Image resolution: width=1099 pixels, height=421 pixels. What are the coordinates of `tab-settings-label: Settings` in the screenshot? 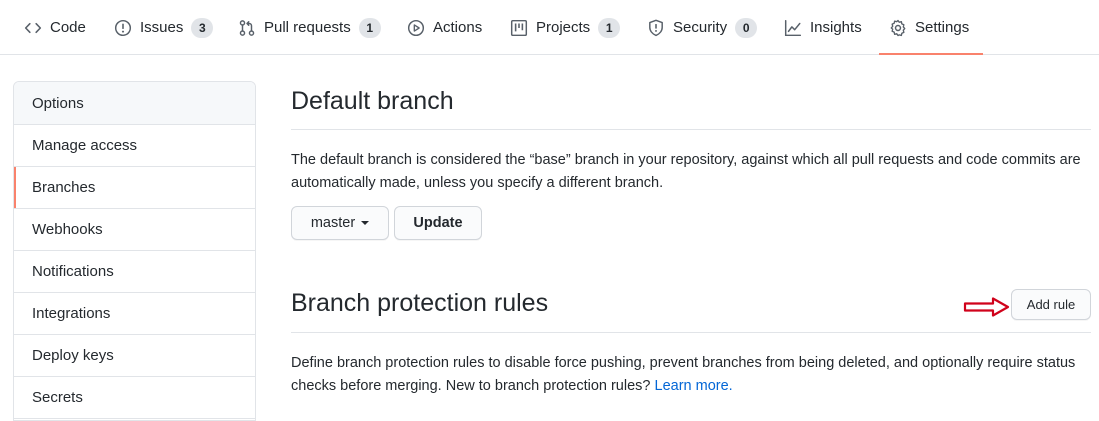 It's located at (942, 27).